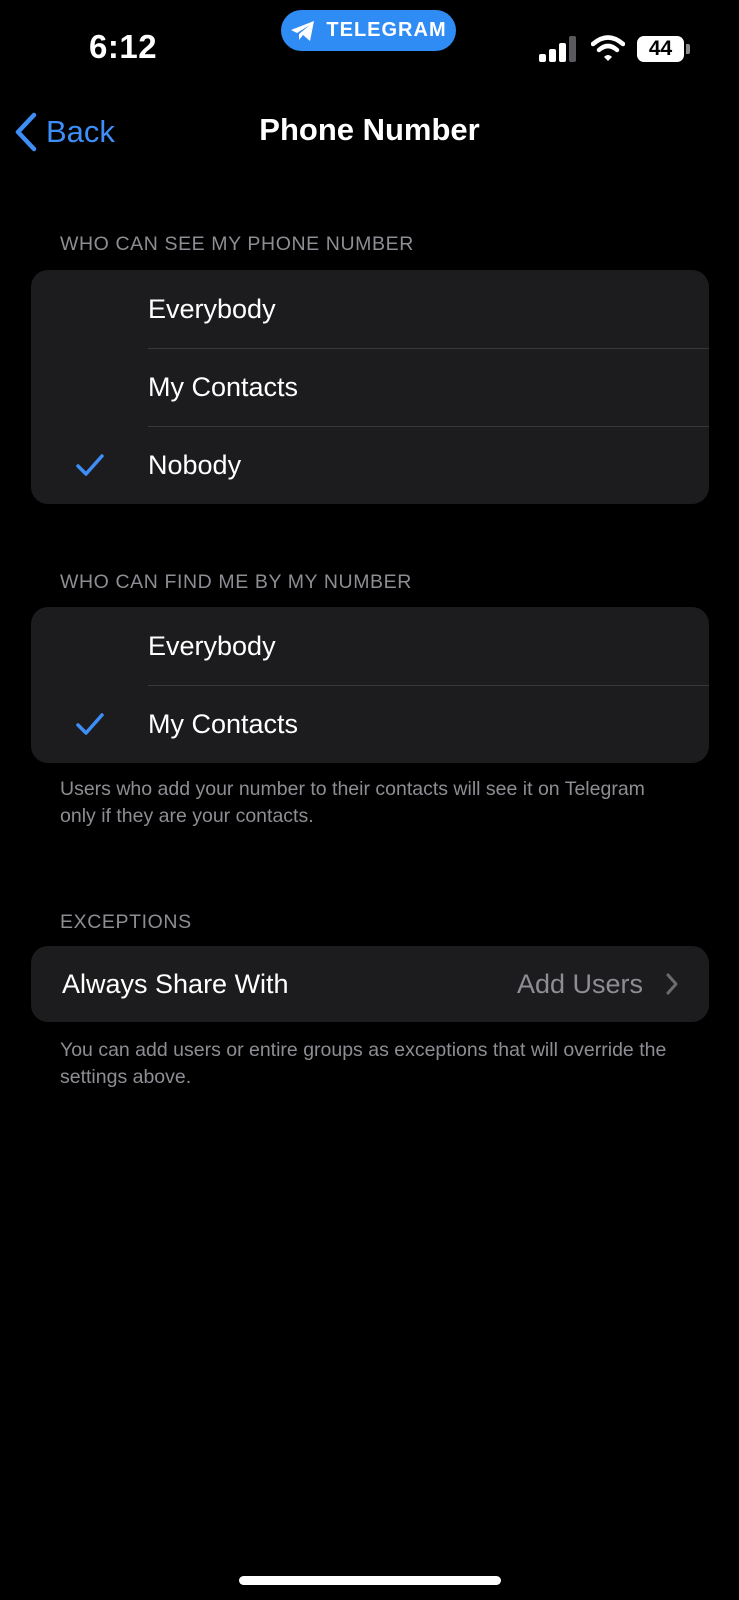  Describe the element at coordinates (303, 30) in the screenshot. I see `telegram-plane-icon` at that location.